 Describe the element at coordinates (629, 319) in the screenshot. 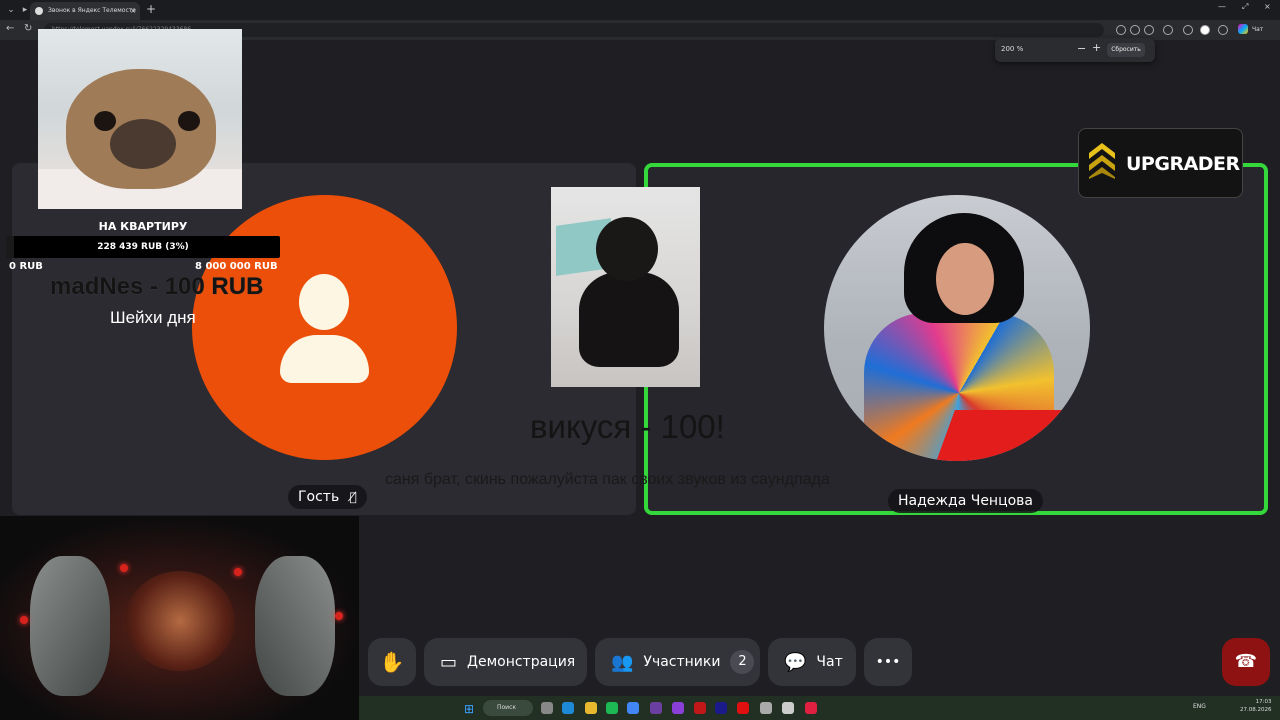

I see `dog-body-shape` at that location.